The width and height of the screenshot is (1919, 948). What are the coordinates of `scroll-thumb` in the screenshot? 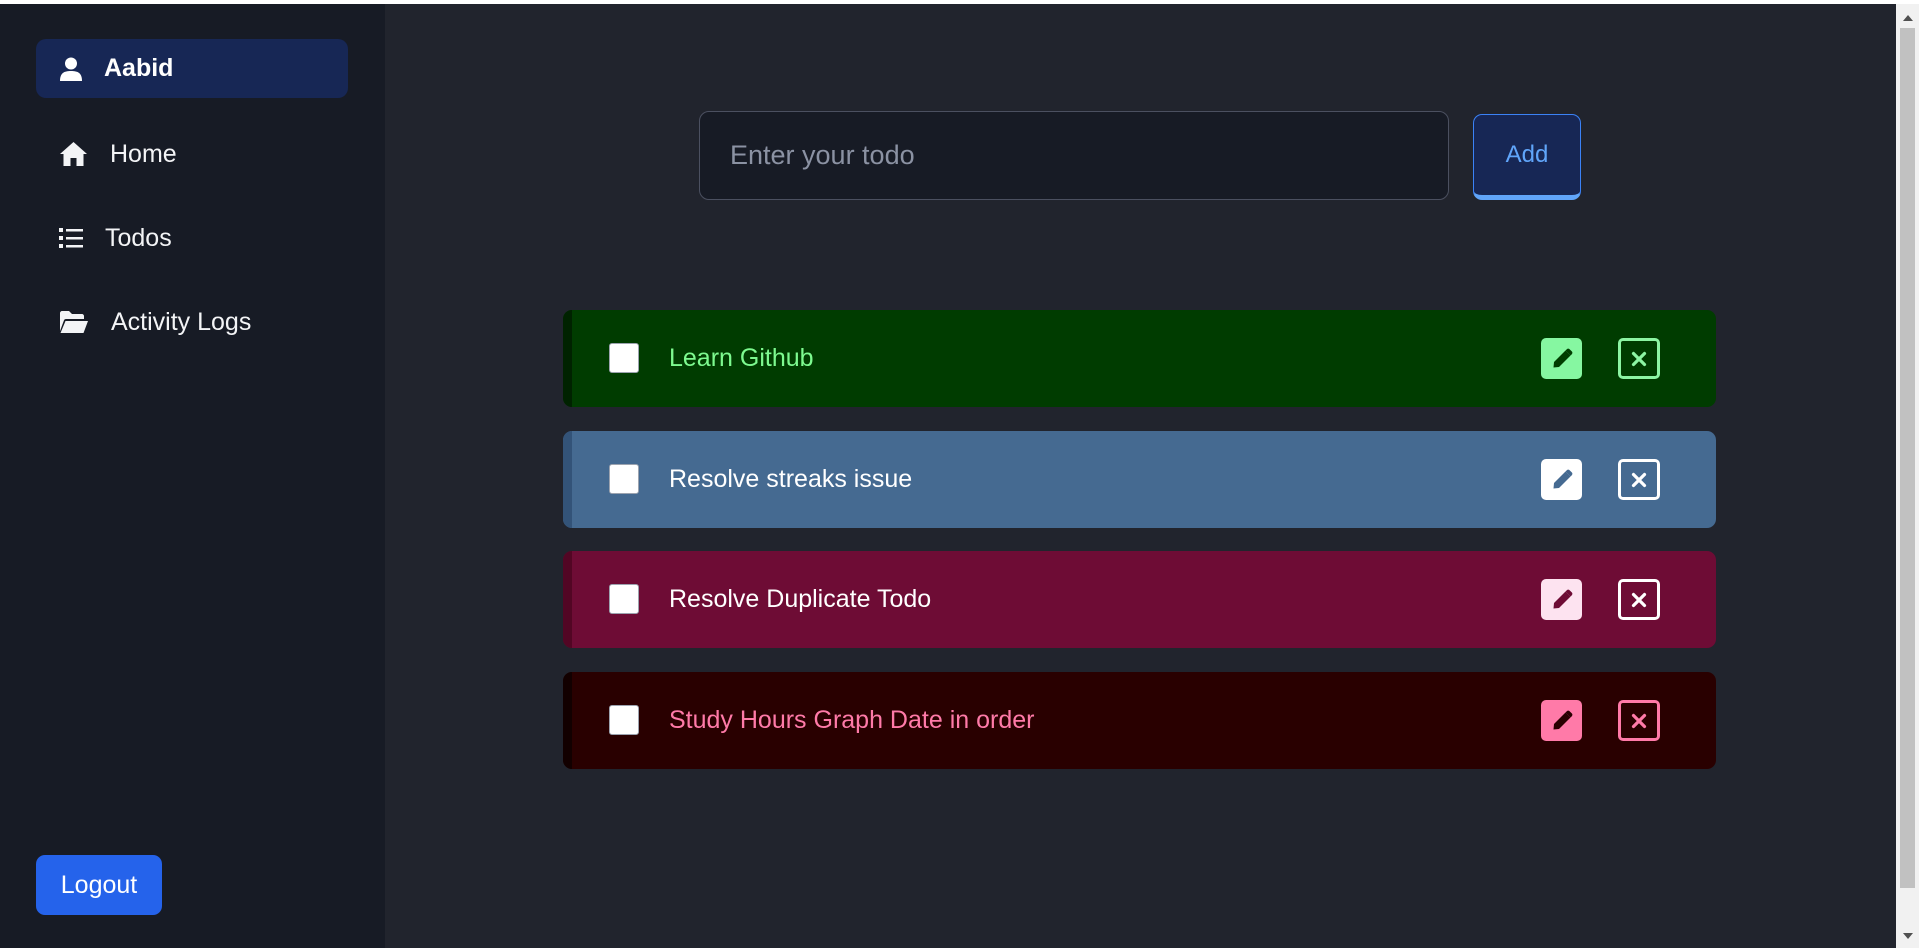 It's located at (1907, 458).